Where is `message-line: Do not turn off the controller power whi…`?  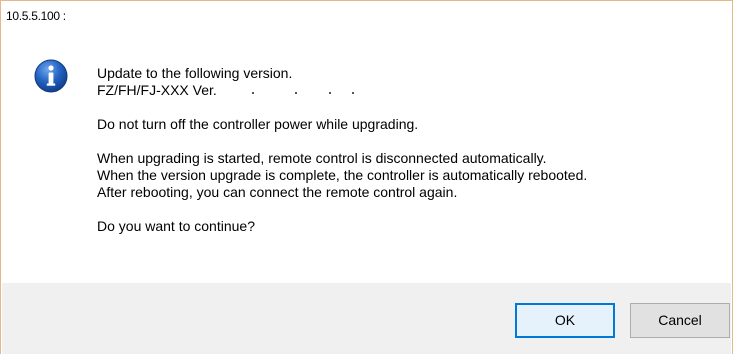 message-line: Do not turn off the controller power whi… is located at coordinates (258, 124).